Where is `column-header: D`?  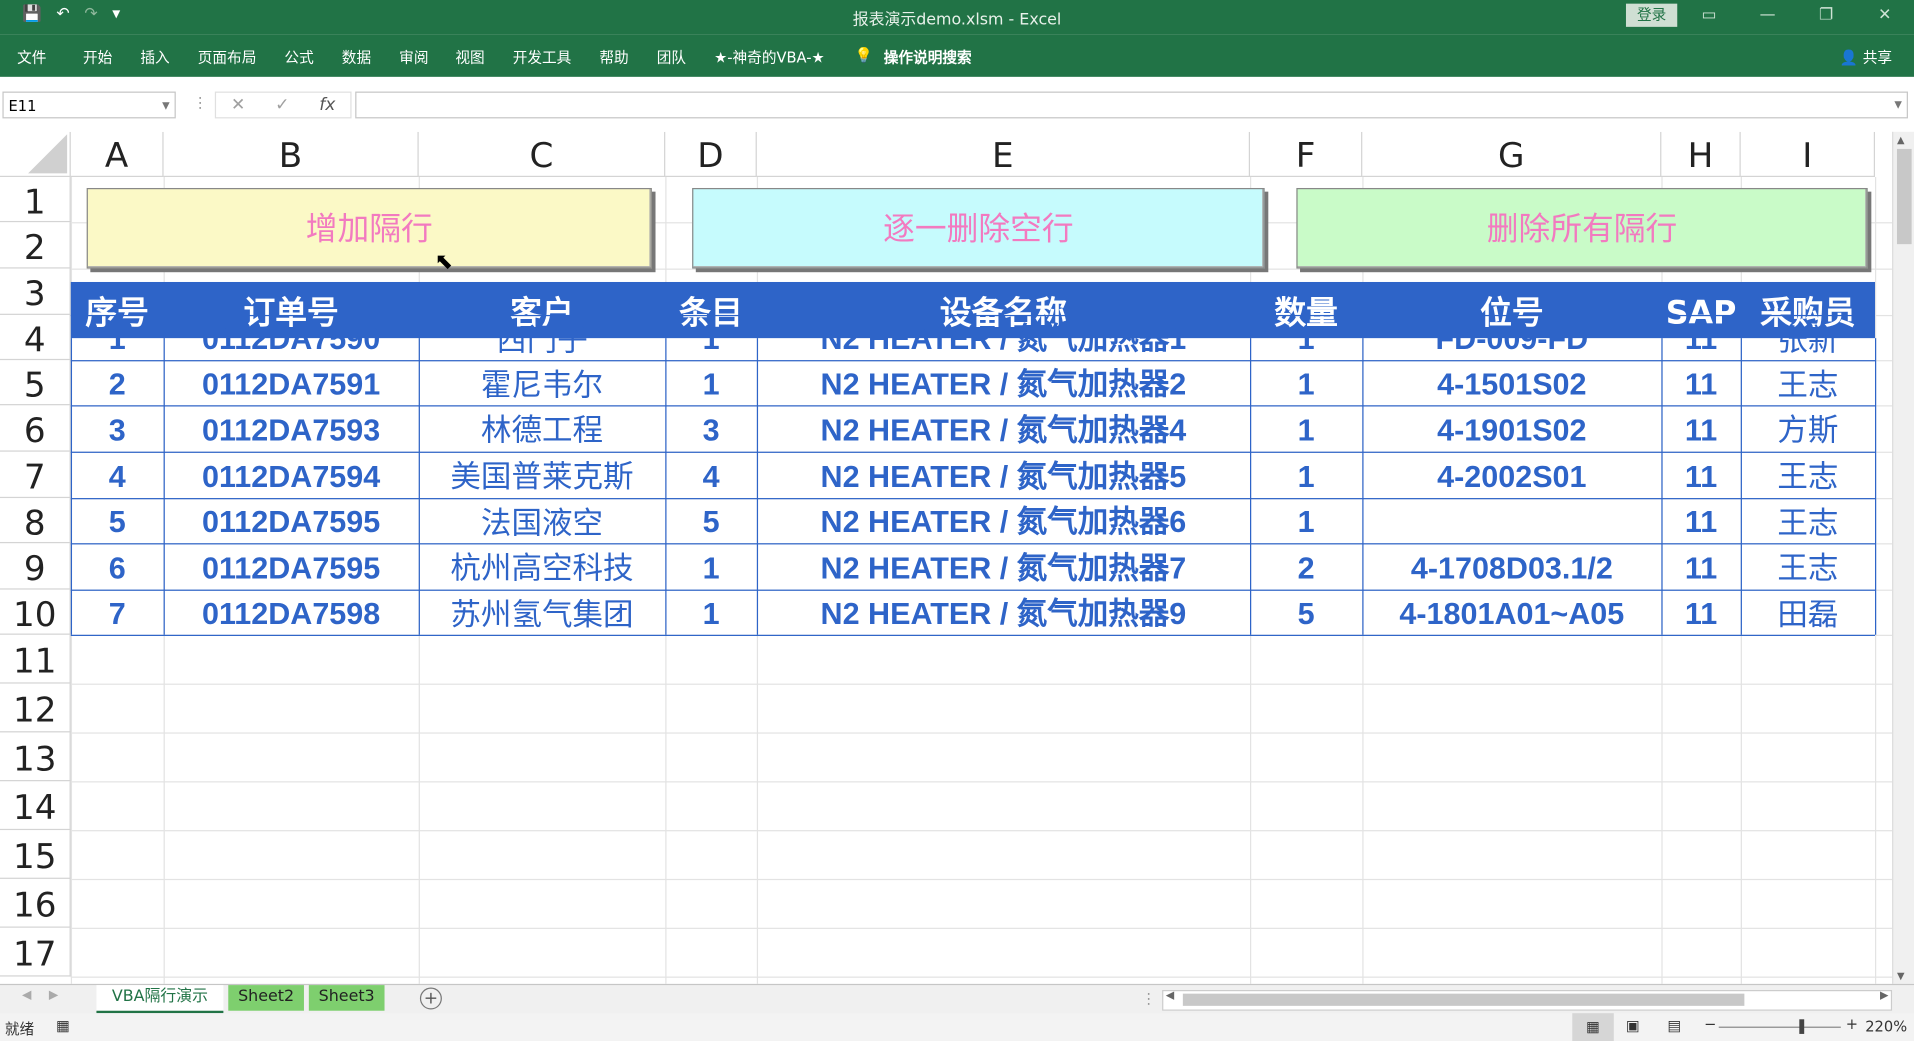
column-header: D is located at coordinates (711, 154).